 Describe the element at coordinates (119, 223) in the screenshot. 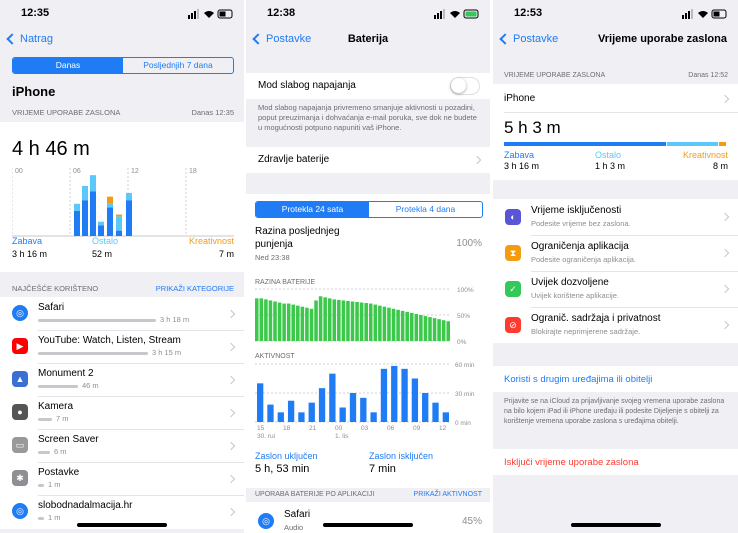

I see `bar-ostalo` at that location.